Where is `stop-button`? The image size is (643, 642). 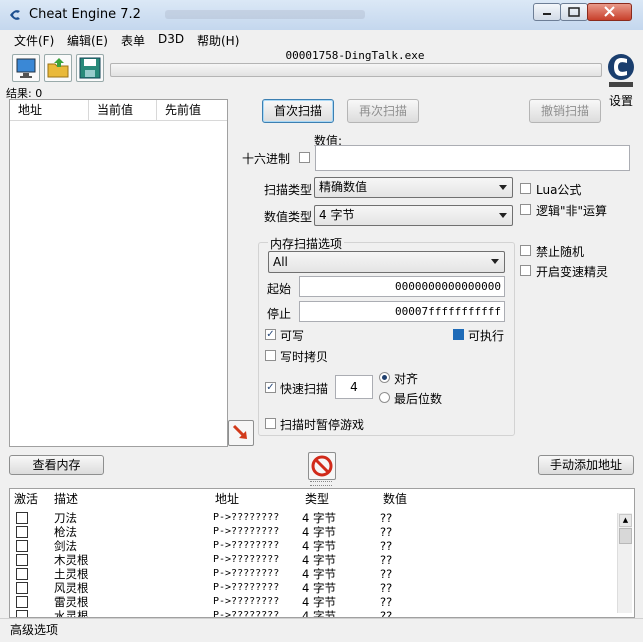
stop-button is located at coordinates (322, 466).